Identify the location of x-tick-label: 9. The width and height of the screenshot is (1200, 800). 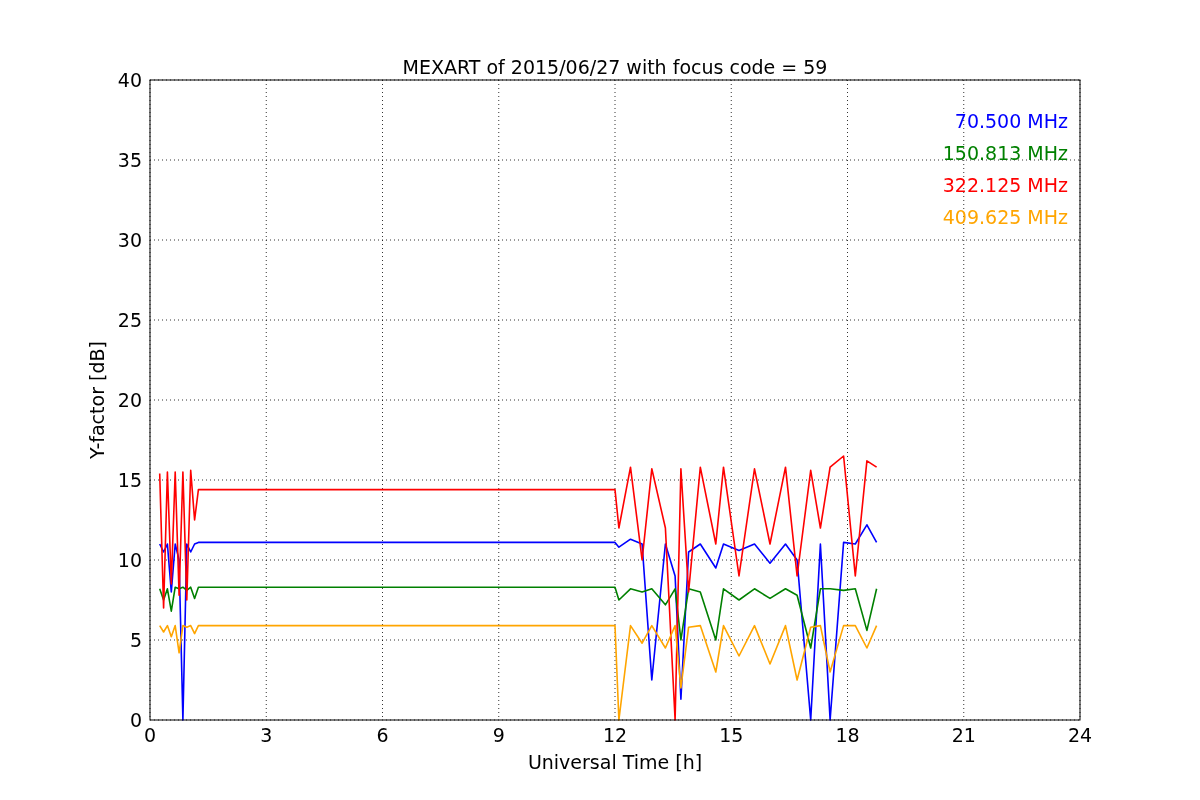
(498, 735).